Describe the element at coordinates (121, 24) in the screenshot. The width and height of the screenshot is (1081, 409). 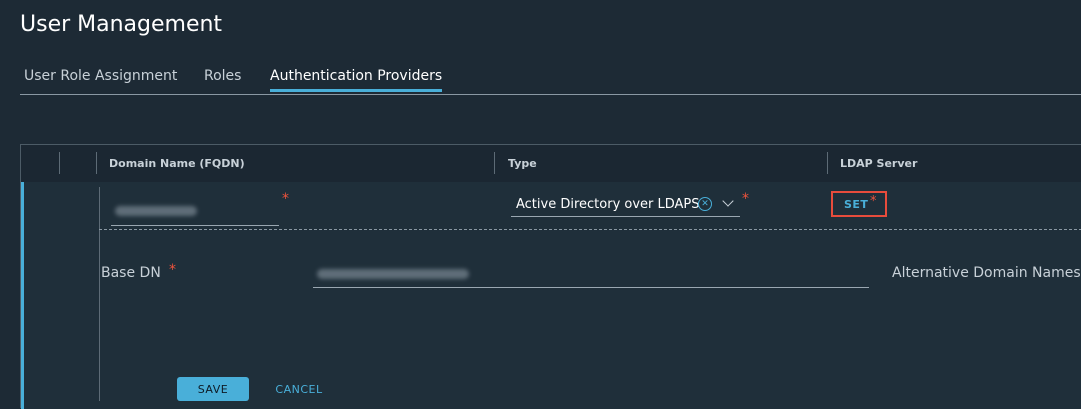
I see `page-title: User Management` at that location.